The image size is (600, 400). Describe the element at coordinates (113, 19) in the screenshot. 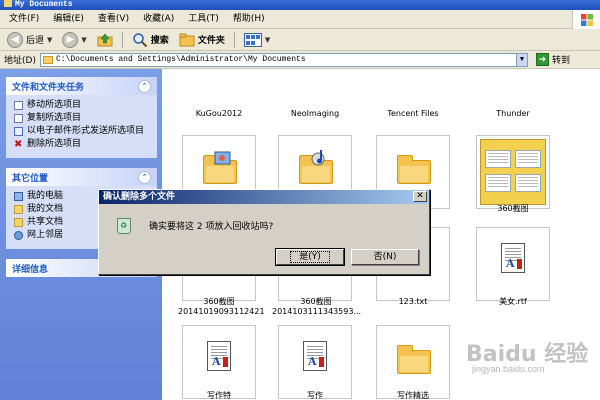

I see `menu-view: 查看(V)` at that location.